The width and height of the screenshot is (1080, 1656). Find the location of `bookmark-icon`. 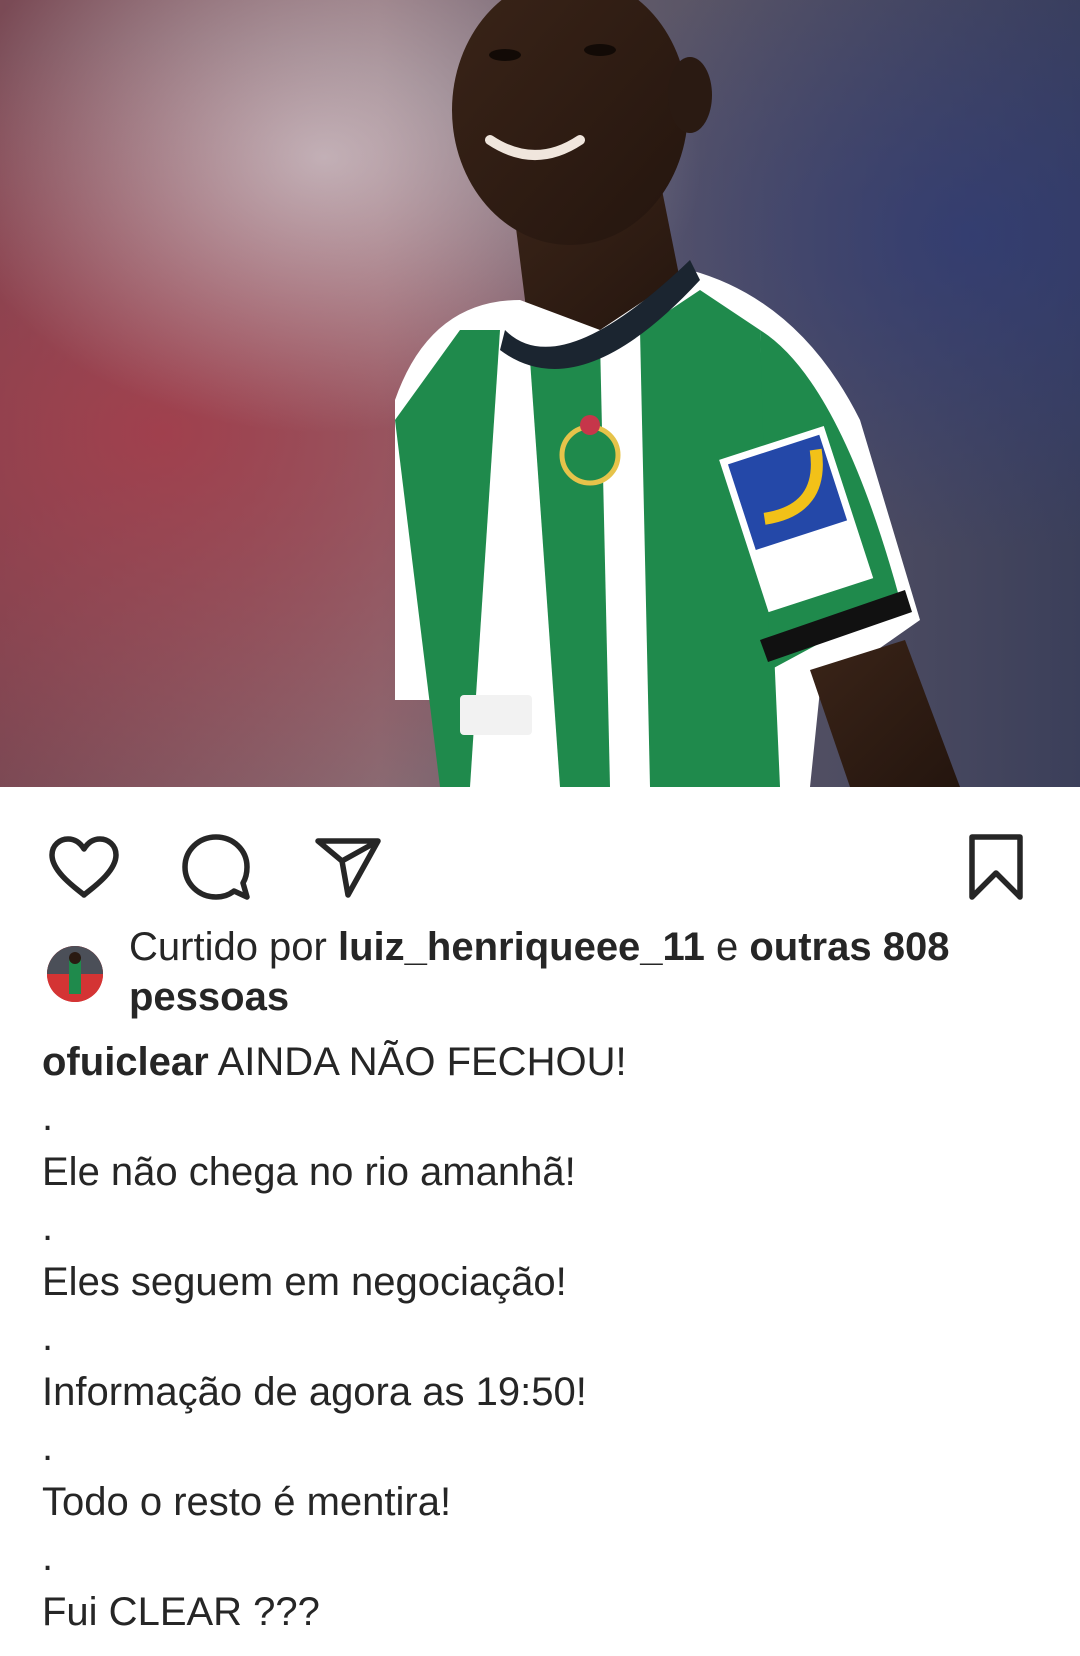

bookmark-icon is located at coordinates (996, 867).